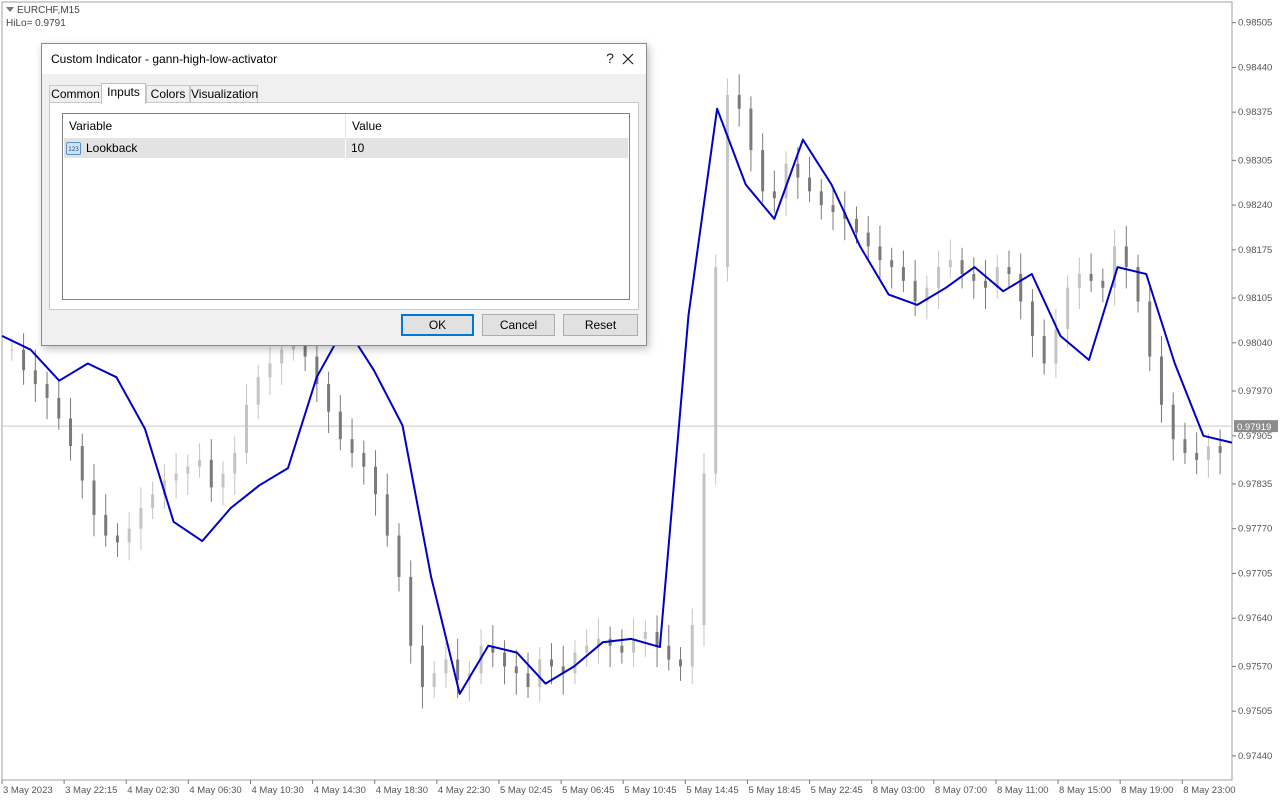  Describe the element at coordinates (28, 790) in the screenshot. I see `x-tick-label: 3 May 2023` at that location.